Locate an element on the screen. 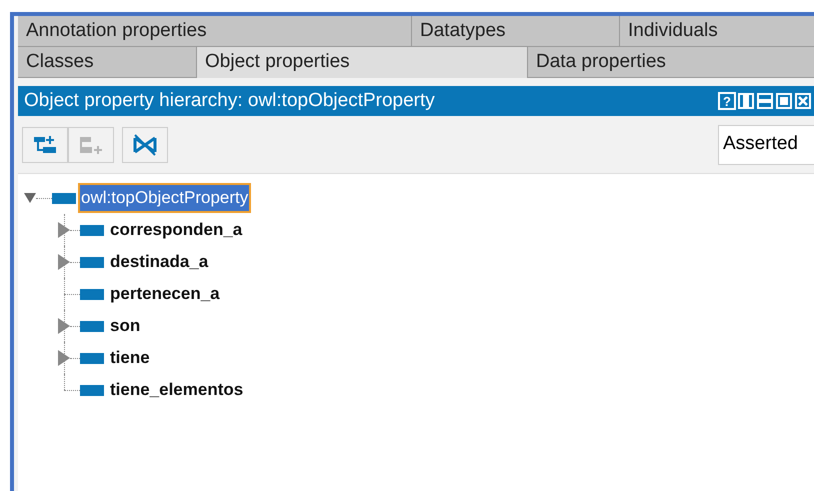  maximize-icon is located at coordinates (784, 101).